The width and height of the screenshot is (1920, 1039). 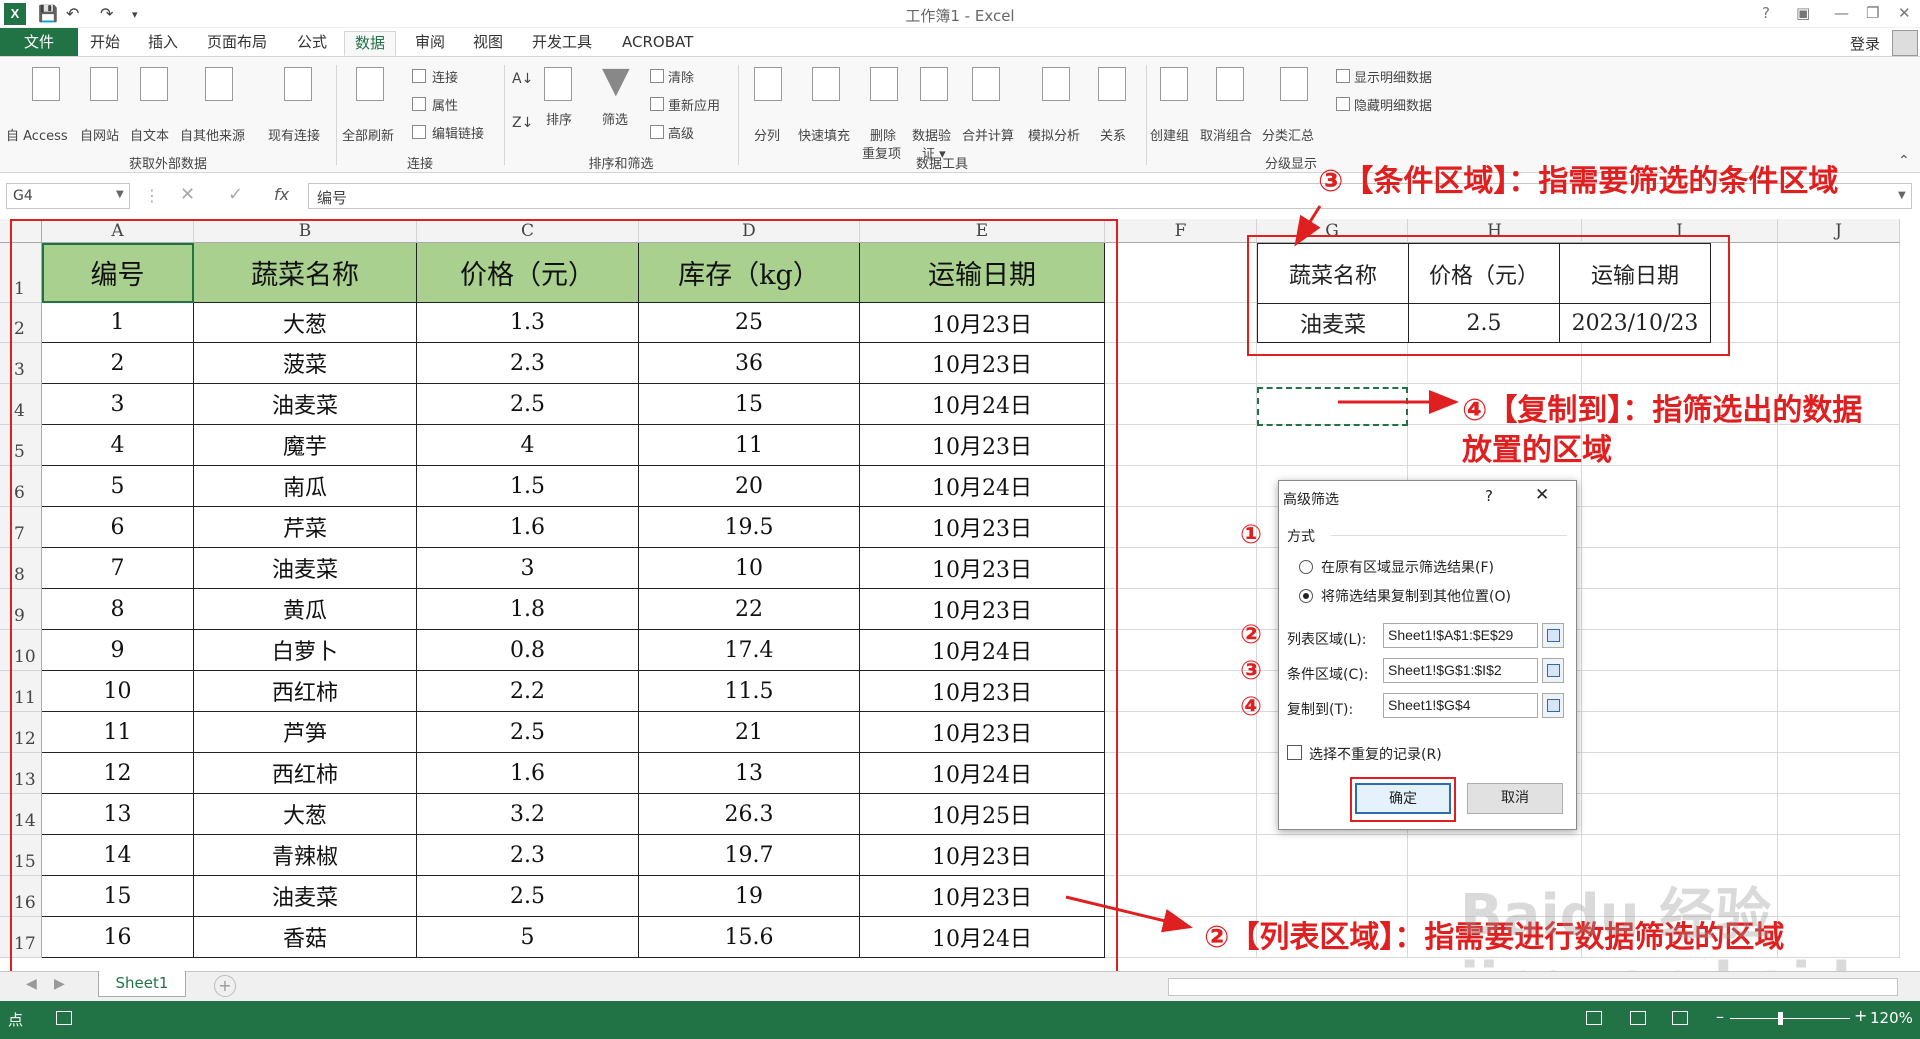 I want to click on zoom-level: 120%, so click(x=1891, y=1018).